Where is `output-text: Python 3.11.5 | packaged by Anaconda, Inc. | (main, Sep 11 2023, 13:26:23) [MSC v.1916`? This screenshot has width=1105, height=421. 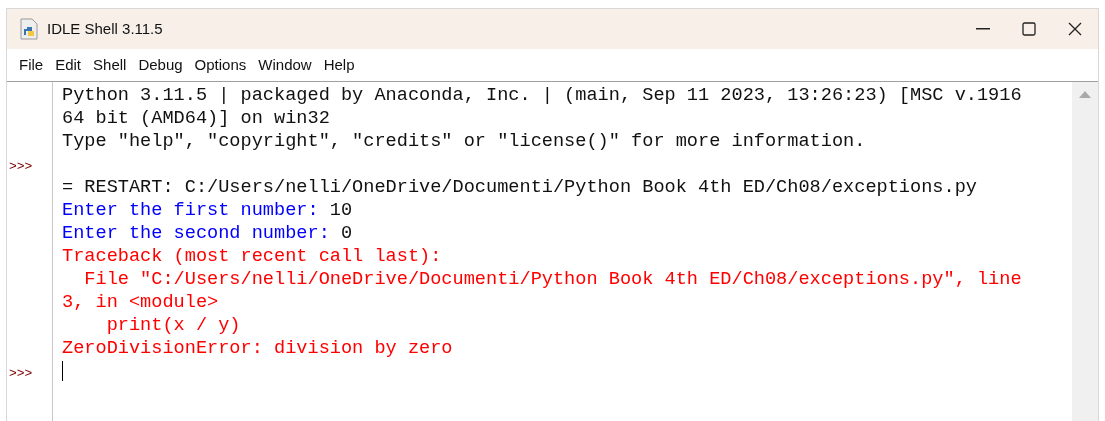
output-text: Python 3.11.5 | packaged by Anaconda, Inc. | (main, Sep 11 2023, 13:26:23) [MSC v.1916 is located at coordinates (542, 95).